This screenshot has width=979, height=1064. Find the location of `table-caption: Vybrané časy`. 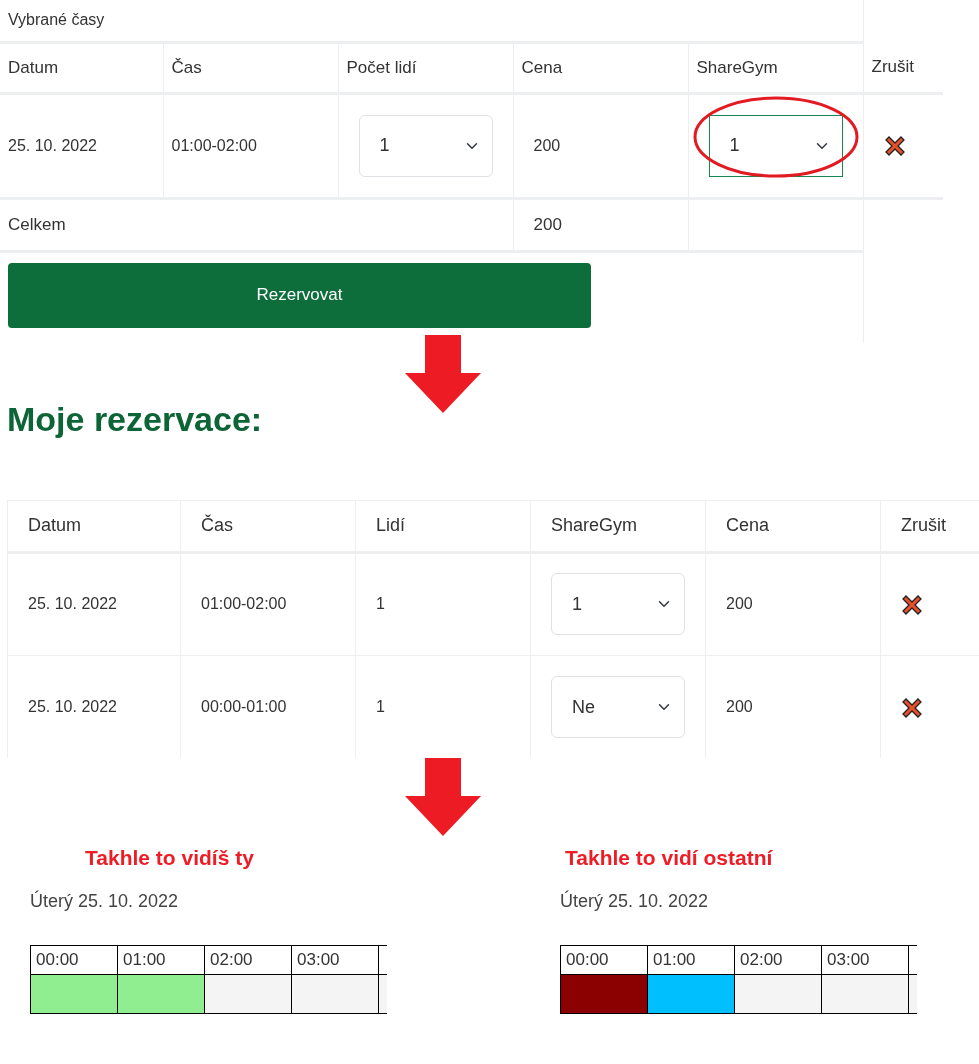

table-caption: Vybrané časy is located at coordinates (56, 20).